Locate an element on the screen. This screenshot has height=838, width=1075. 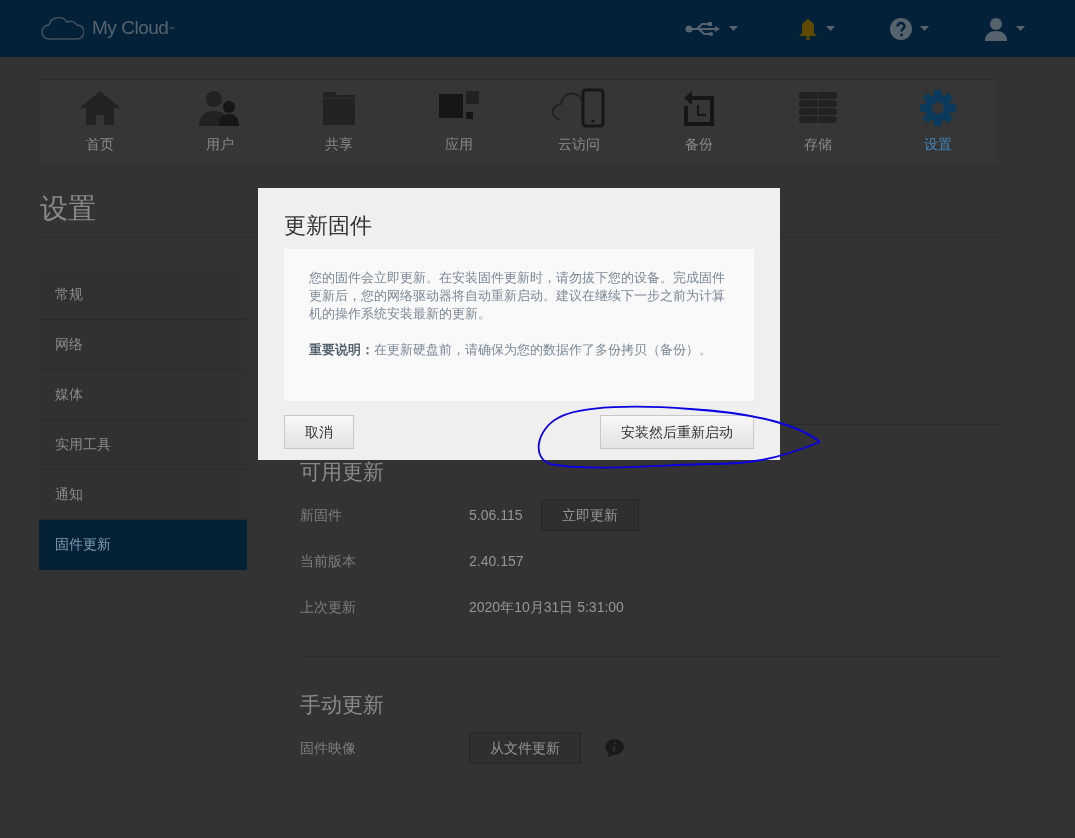
usb-menu-button is located at coordinates (711, 28).